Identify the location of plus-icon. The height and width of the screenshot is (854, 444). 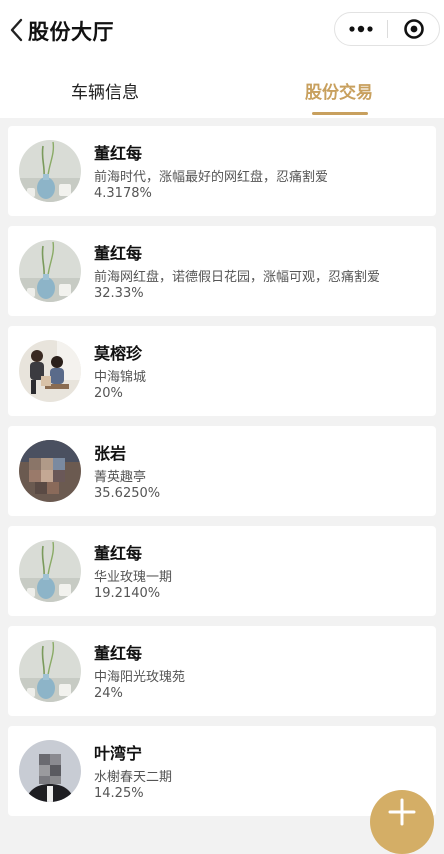
(402, 812).